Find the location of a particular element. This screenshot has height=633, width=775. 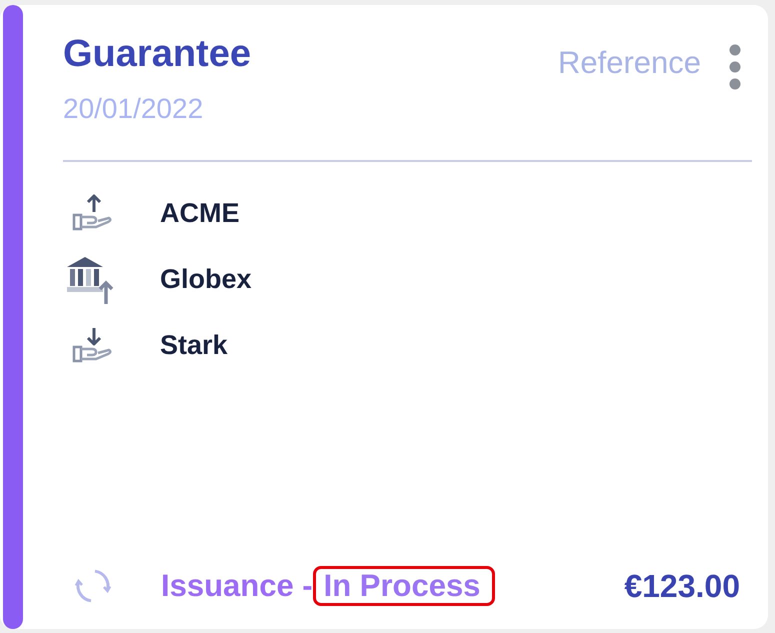

reference-label: Reference is located at coordinates (629, 62).